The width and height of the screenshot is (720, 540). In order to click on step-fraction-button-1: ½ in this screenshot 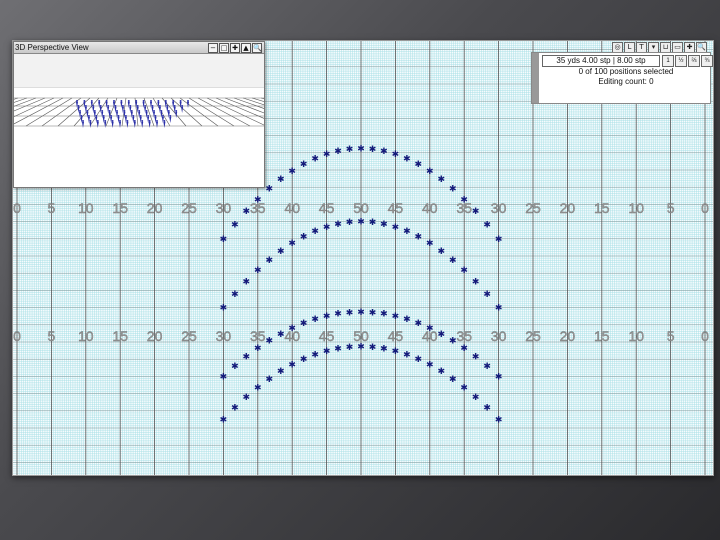, I will do `click(681, 61)`.